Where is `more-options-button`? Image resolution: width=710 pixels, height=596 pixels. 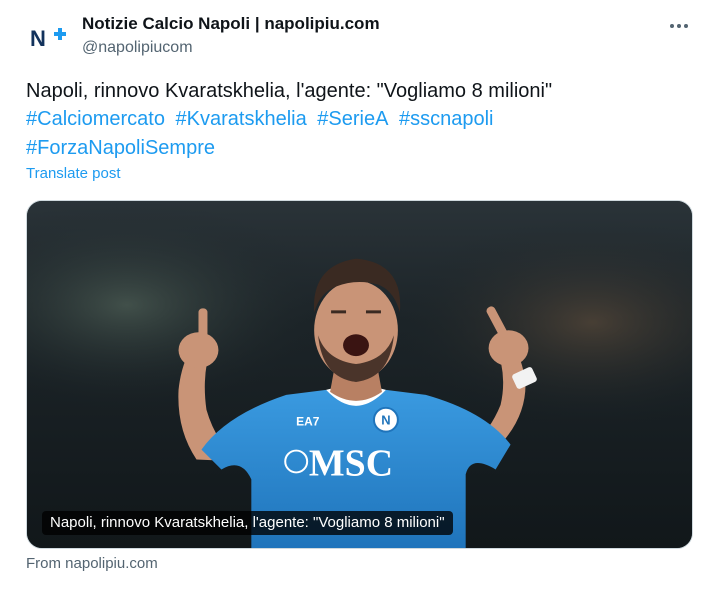 more-options-button is located at coordinates (679, 26).